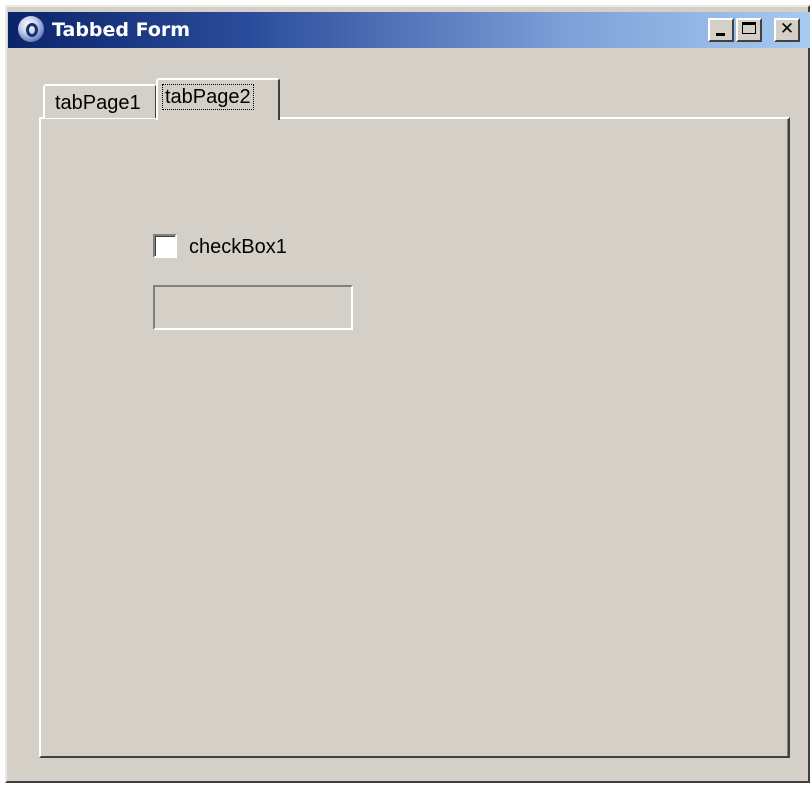 The height and width of the screenshot is (787, 810). I want to click on minimize-icon, so click(720, 34).